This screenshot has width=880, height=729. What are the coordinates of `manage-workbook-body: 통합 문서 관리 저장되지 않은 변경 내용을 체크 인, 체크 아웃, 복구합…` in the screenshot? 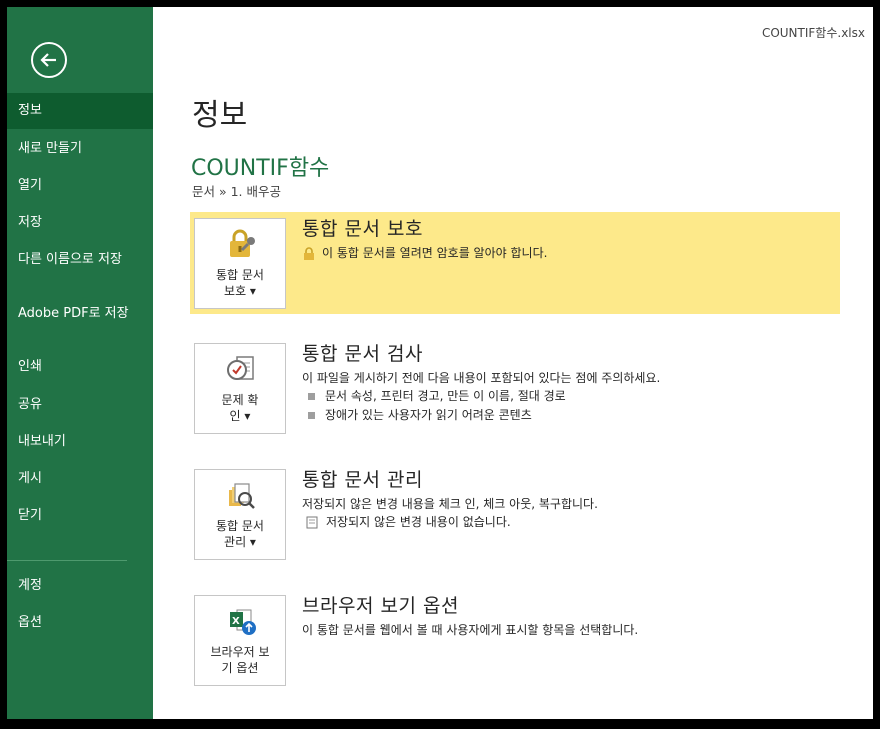 It's located at (567, 500).